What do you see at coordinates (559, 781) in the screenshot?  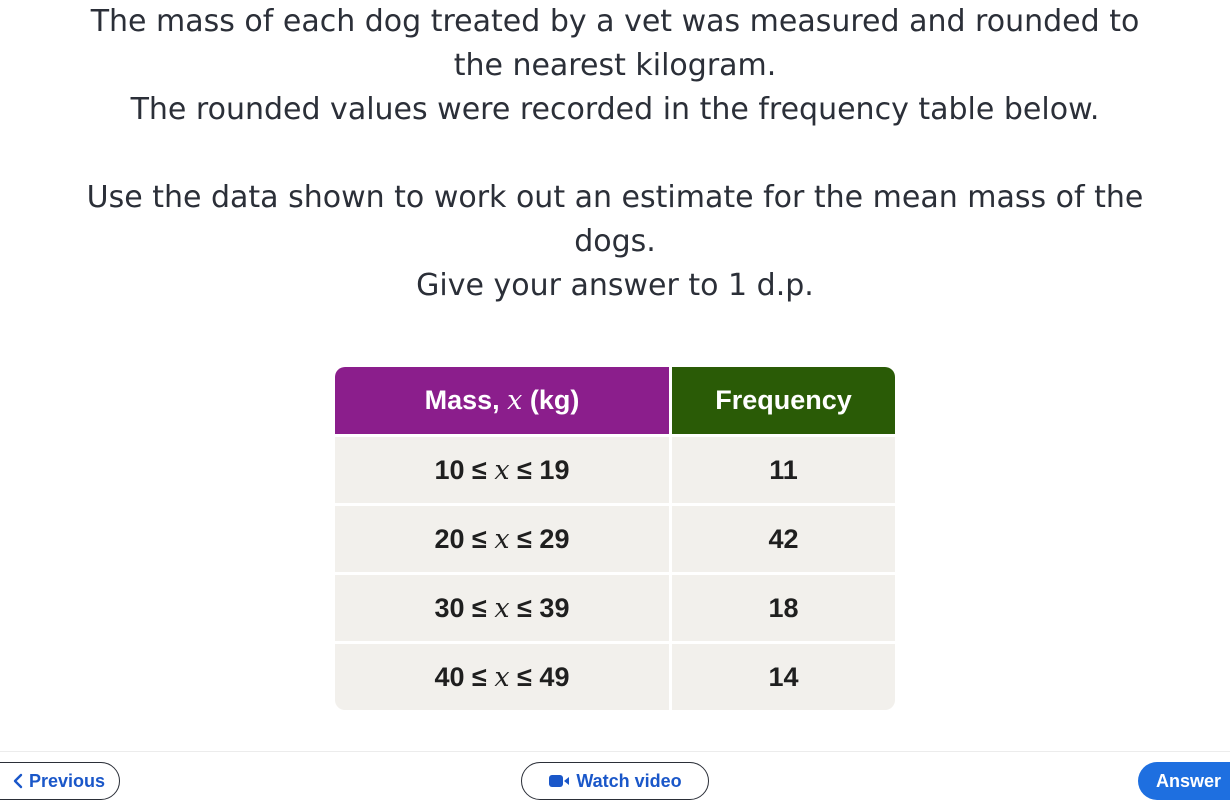 I see `video-camera-icon` at bounding box center [559, 781].